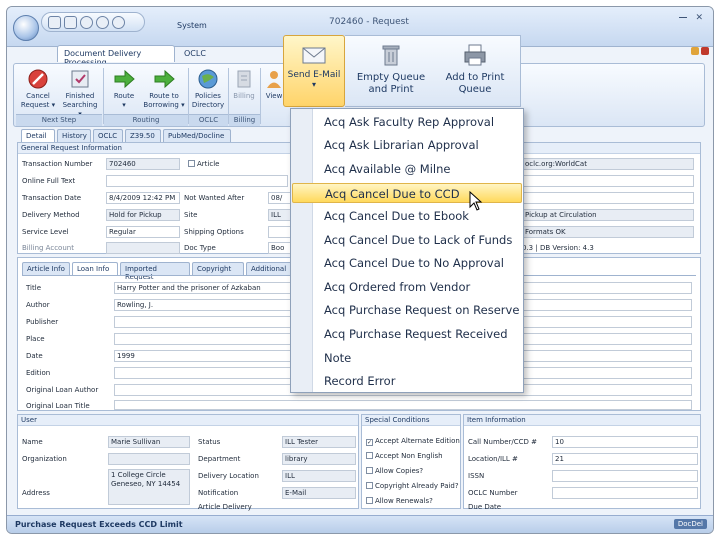 This screenshot has width=720, height=540. I want to click on menu-item-acq-purchase-request-on-reserve: Acq Purchase Request on Reserve, so click(407, 310).